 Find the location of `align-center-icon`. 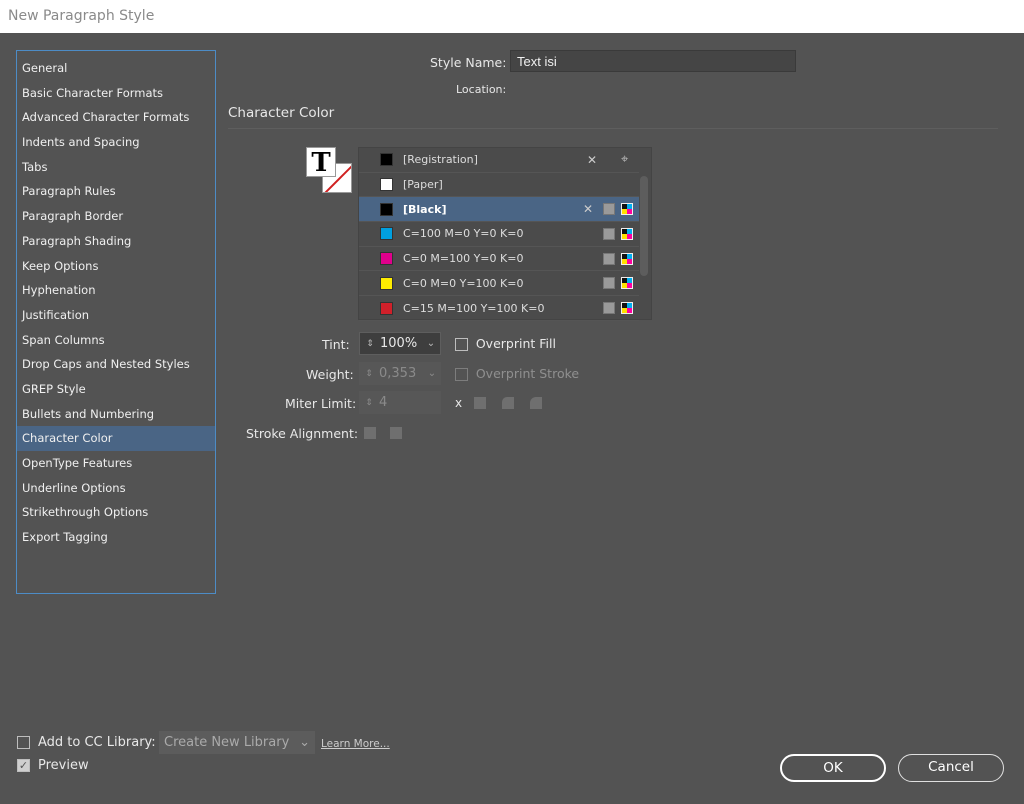

align-center-icon is located at coordinates (370, 433).